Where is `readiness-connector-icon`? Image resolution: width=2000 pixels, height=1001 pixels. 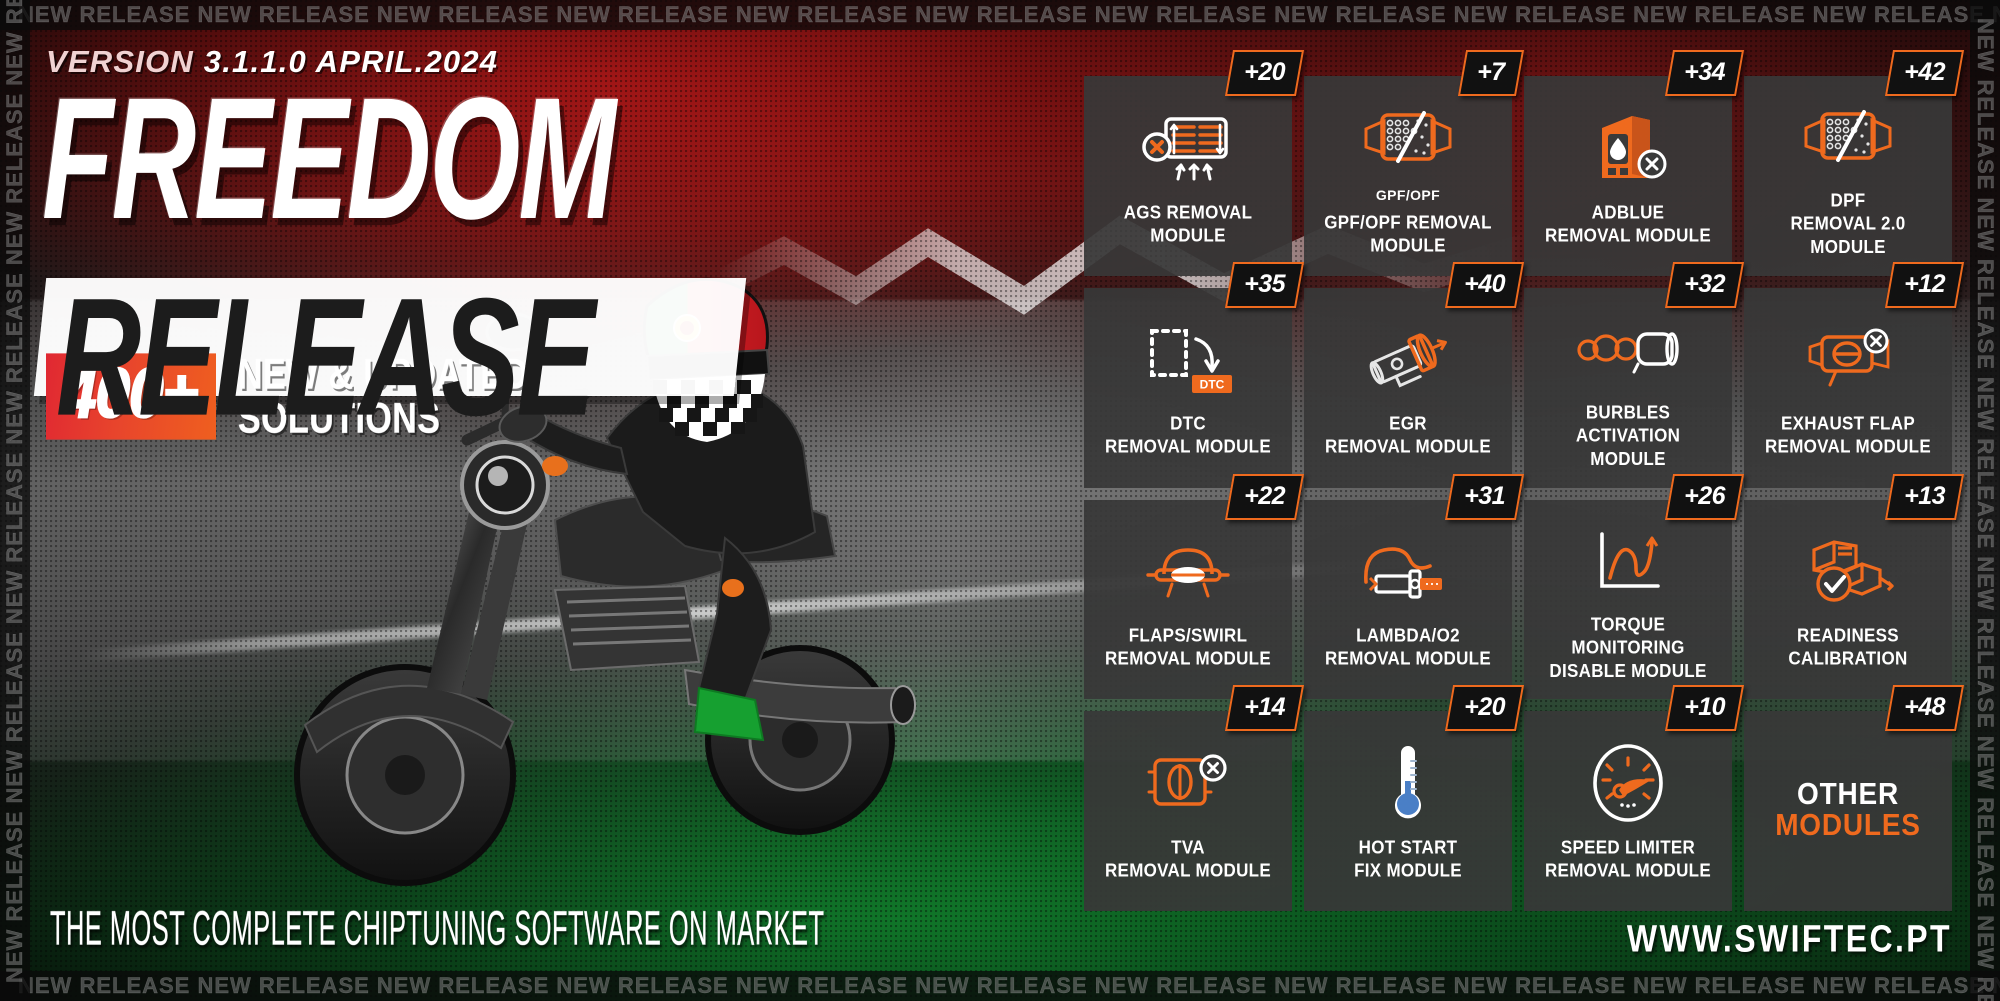 readiness-connector-icon is located at coordinates (1848, 571).